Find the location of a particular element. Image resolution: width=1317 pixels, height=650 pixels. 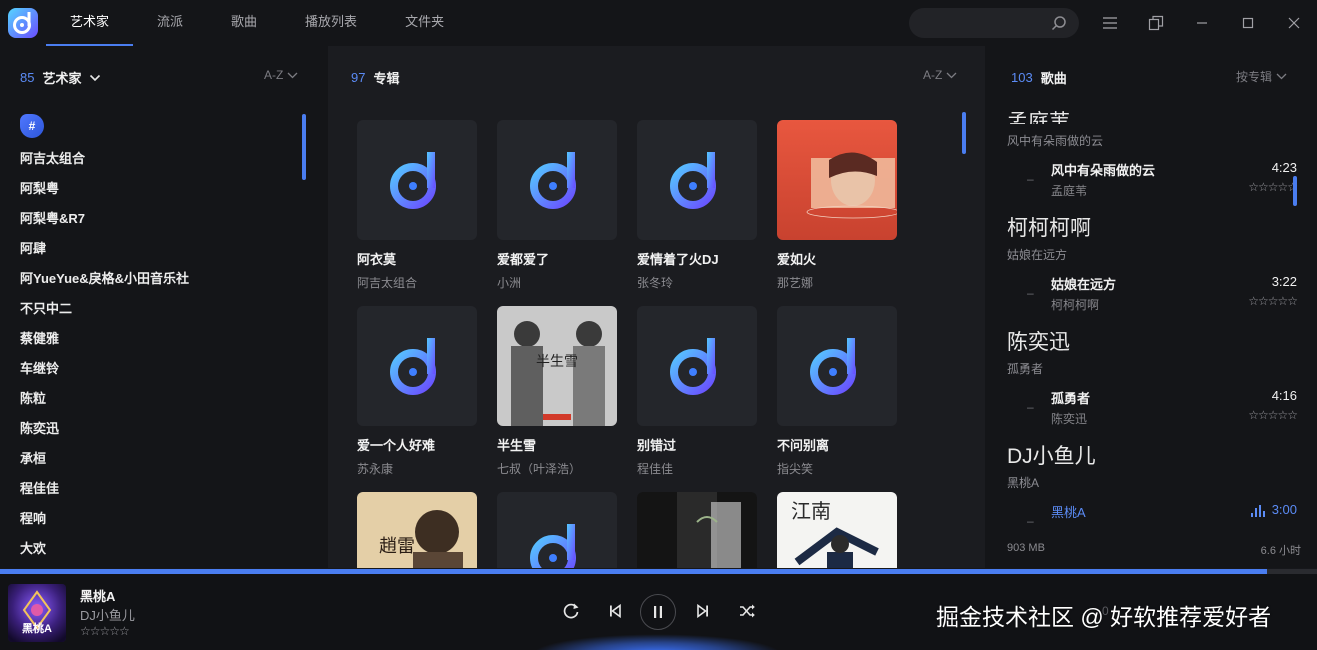

album-card: 阿衣莫 阿吉太组合 is located at coordinates (417, 205).